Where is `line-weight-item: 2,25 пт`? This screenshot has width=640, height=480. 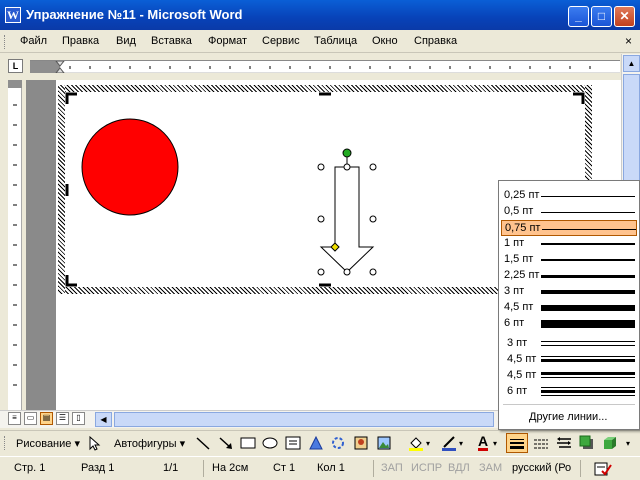
line-weight-item: 2,25 пт is located at coordinates (569, 276).